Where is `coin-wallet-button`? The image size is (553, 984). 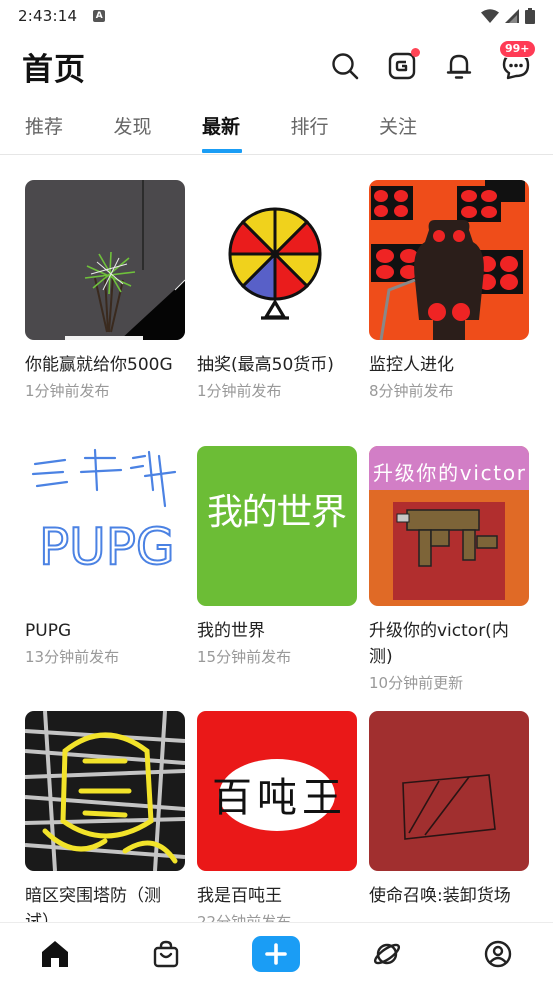
coin-wallet-button is located at coordinates (403, 64).